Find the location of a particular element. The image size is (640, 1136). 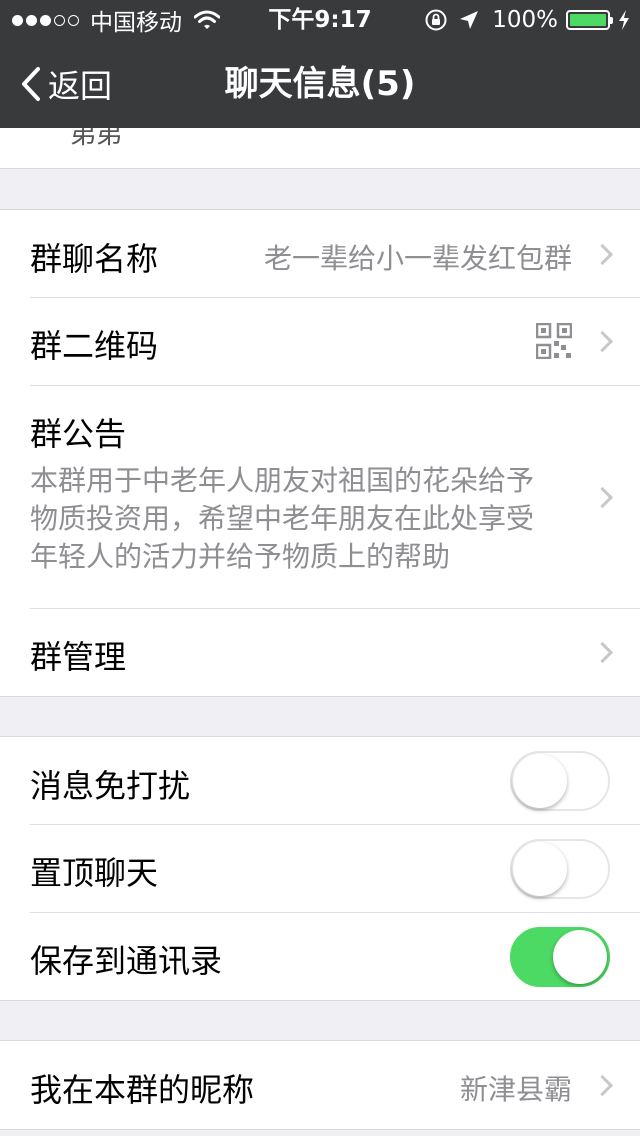

battery-icon is located at coordinates (589, 20).